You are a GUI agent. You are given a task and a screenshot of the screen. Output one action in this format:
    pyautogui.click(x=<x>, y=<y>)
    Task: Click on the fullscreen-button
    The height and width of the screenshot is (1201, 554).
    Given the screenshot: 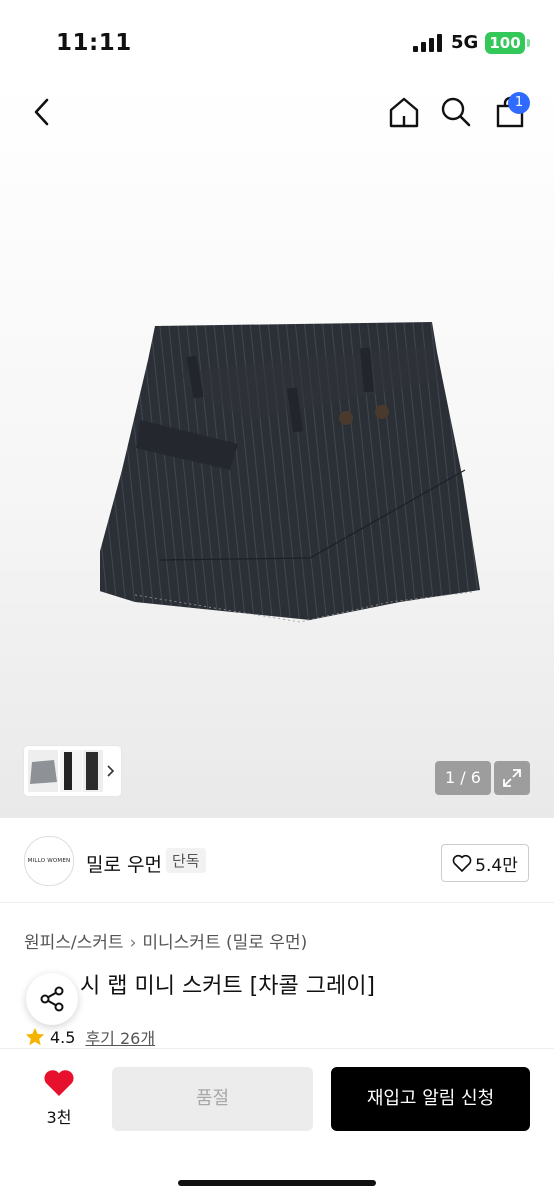 What is the action you would take?
    pyautogui.click(x=512, y=778)
    